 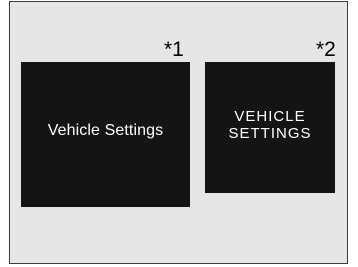 What do you see at coordinates (270, 124) in the screenshot?
I see `vehicle-settings-label-uppercase: VEHICLE SETTINGS` at bounding box center [270, 124].